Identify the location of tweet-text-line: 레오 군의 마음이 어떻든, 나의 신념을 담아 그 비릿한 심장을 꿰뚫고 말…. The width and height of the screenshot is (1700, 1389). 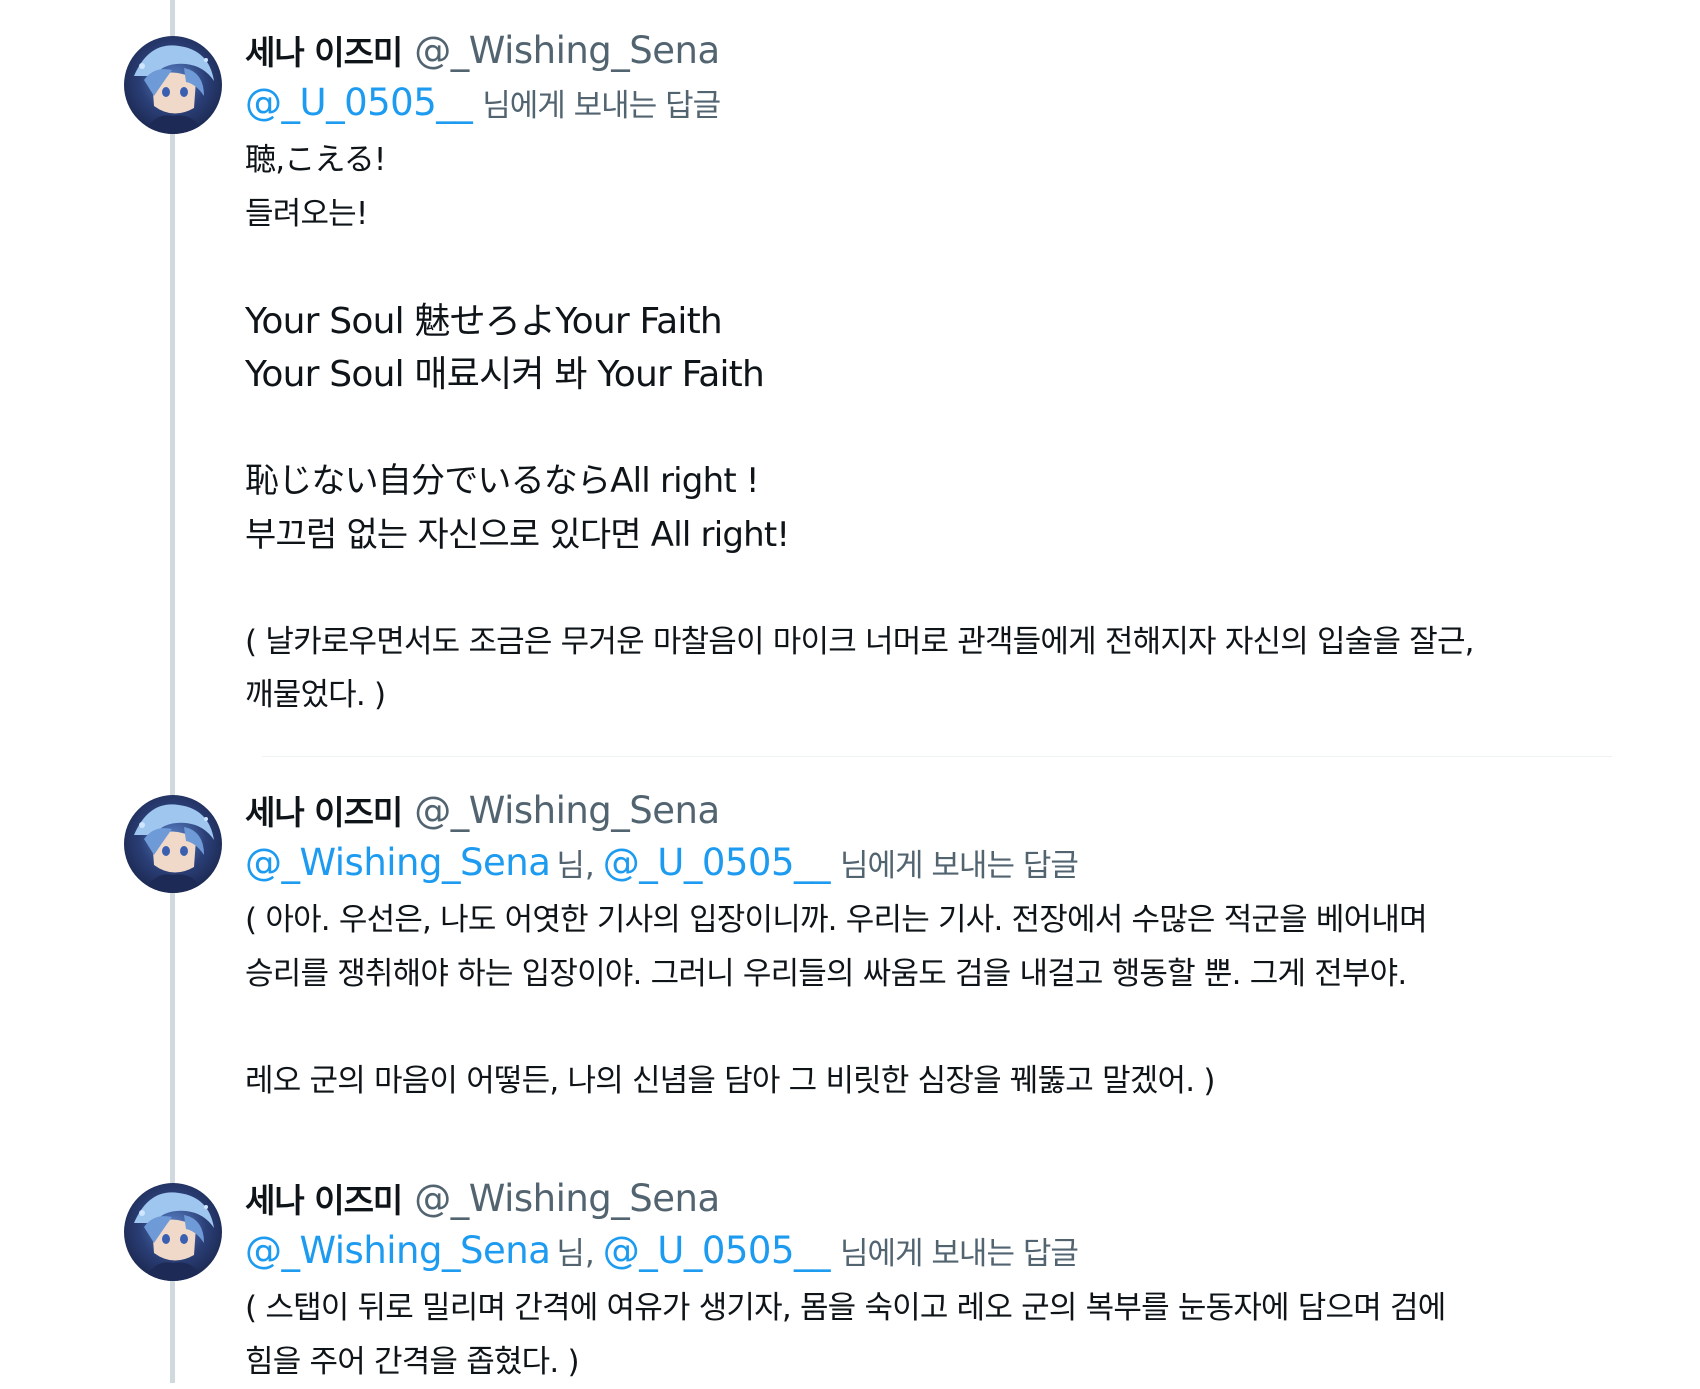
(945, 1082).